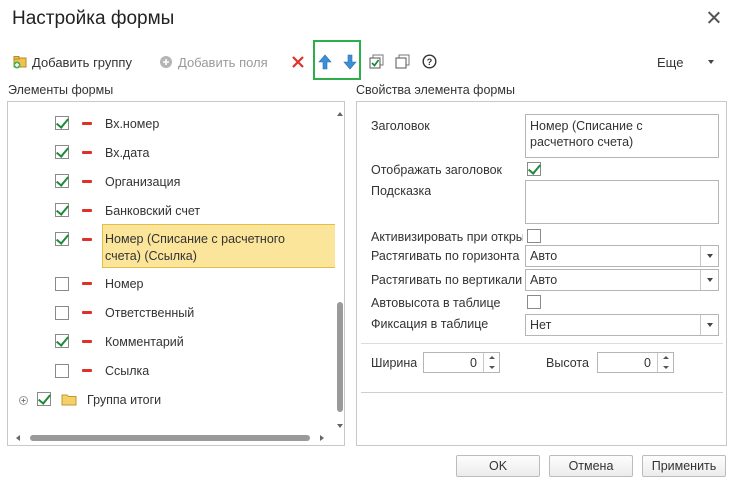  What do you see at coordinates (144, 342) in the screenshot?
I see `tree-item-label: Комментарий` at bounding box center [144, 342].